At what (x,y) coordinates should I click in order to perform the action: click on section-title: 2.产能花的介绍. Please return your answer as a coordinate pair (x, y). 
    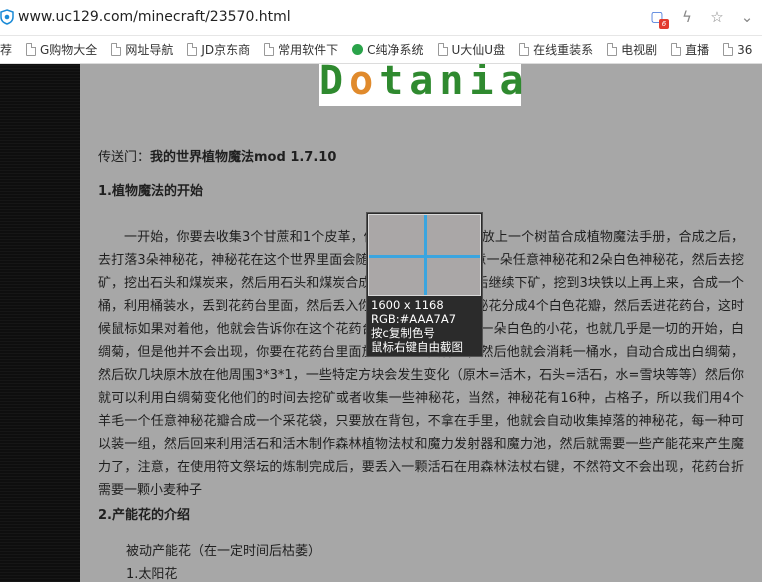
    Looking at the image, I should click on (144, 515).